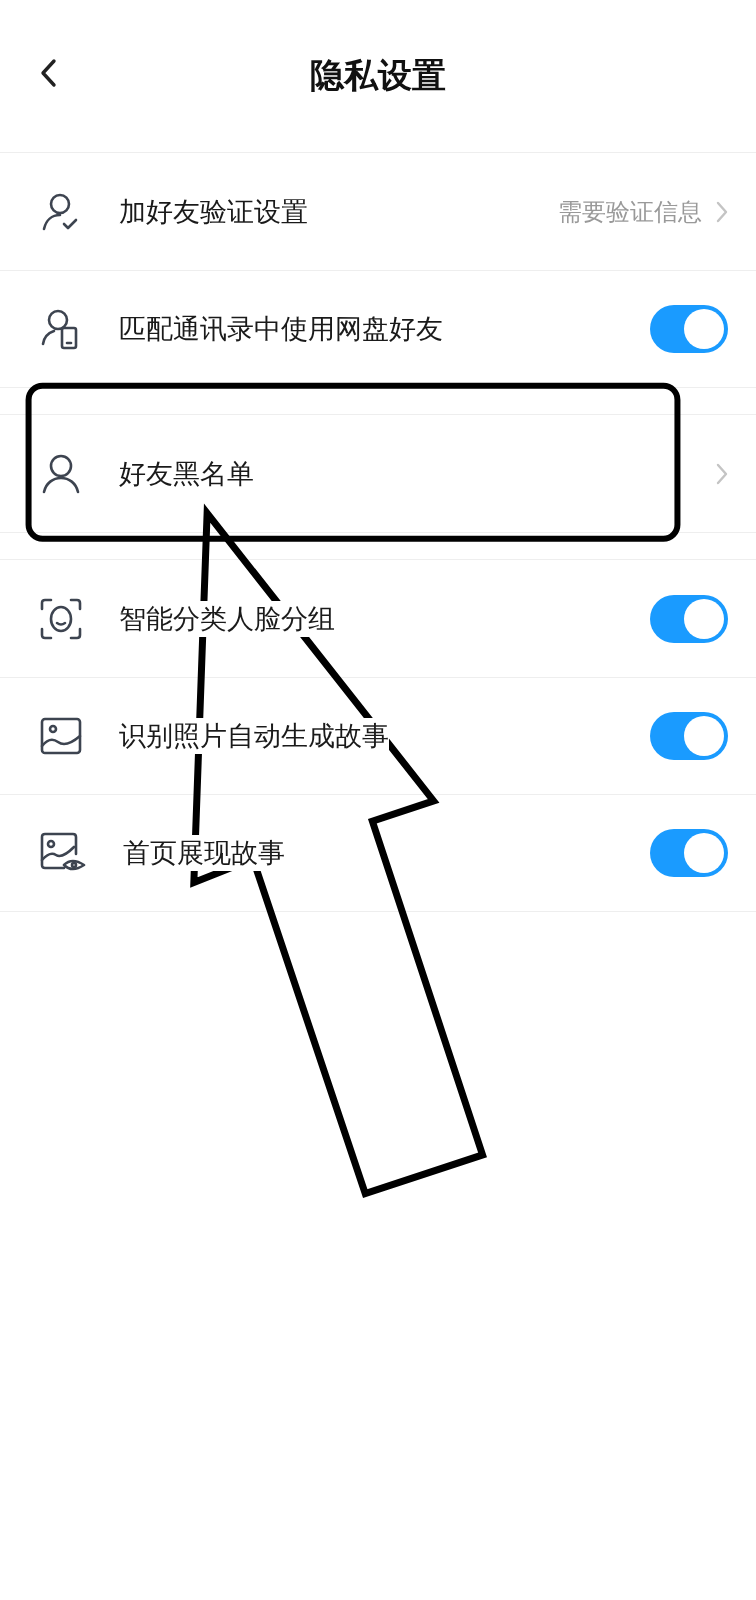 Image resolution: width=756 pixels, height=1600 pixels. Describe the element at coordinates (378, 618) in the screenshot. I see `settings-row: 智能分类人脸分组` at that location.